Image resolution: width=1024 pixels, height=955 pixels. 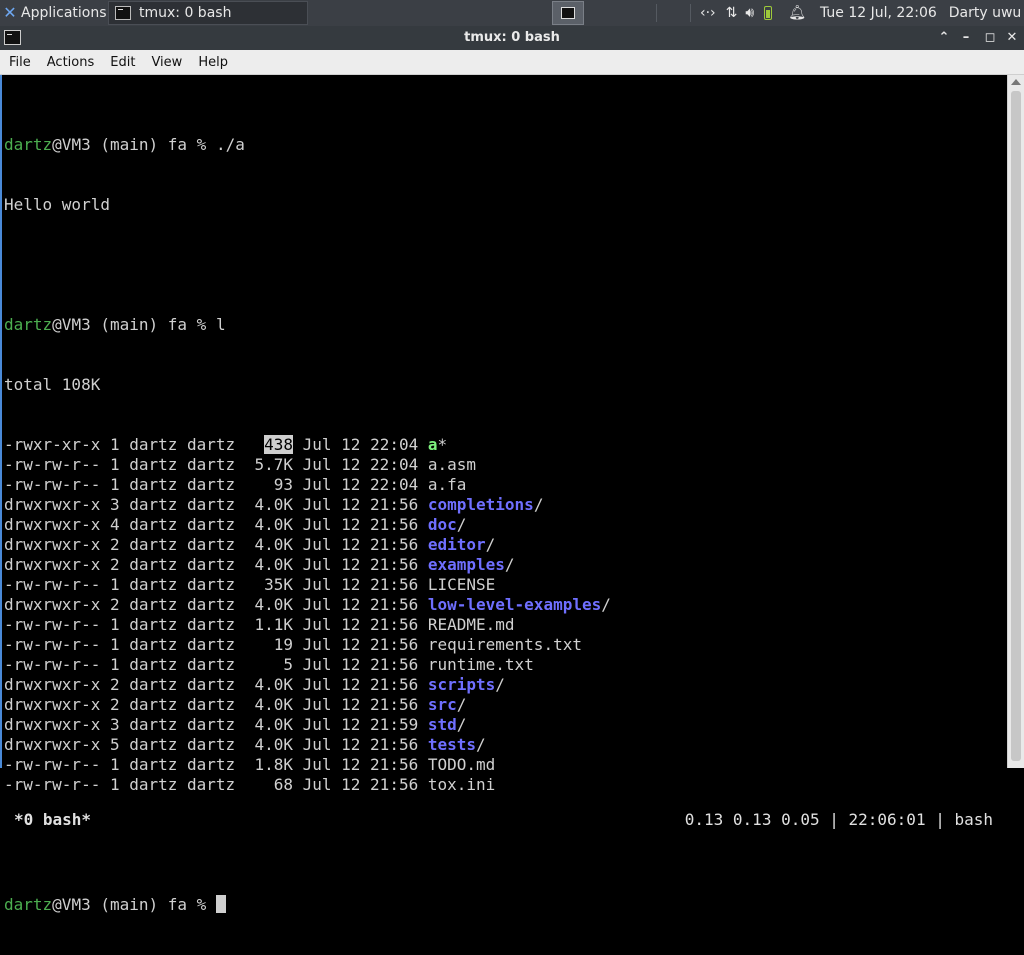 I want to click on taskbar-item-terminal: tmux: 0 bash, so click(x=208, y=13).